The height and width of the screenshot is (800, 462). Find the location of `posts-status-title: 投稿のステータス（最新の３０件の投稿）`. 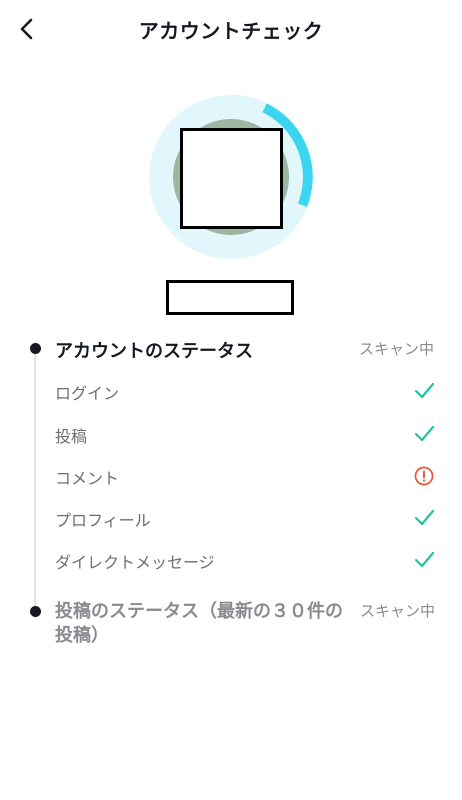

posts-status-title: 投稿のステータス（最新の３０件の投稿） is located at coordinates (199, 623).